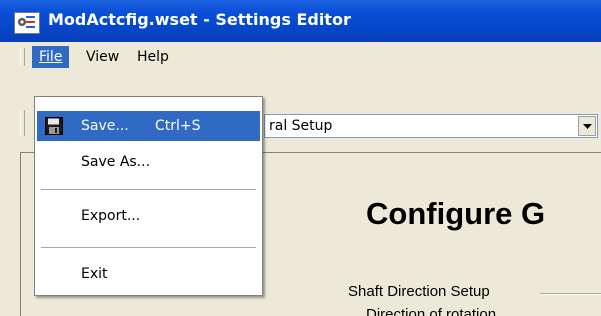 Image resolution: width=601 pixels, height=316 pixels. I want to click on floppy-disk-icon, so click(54, 126).